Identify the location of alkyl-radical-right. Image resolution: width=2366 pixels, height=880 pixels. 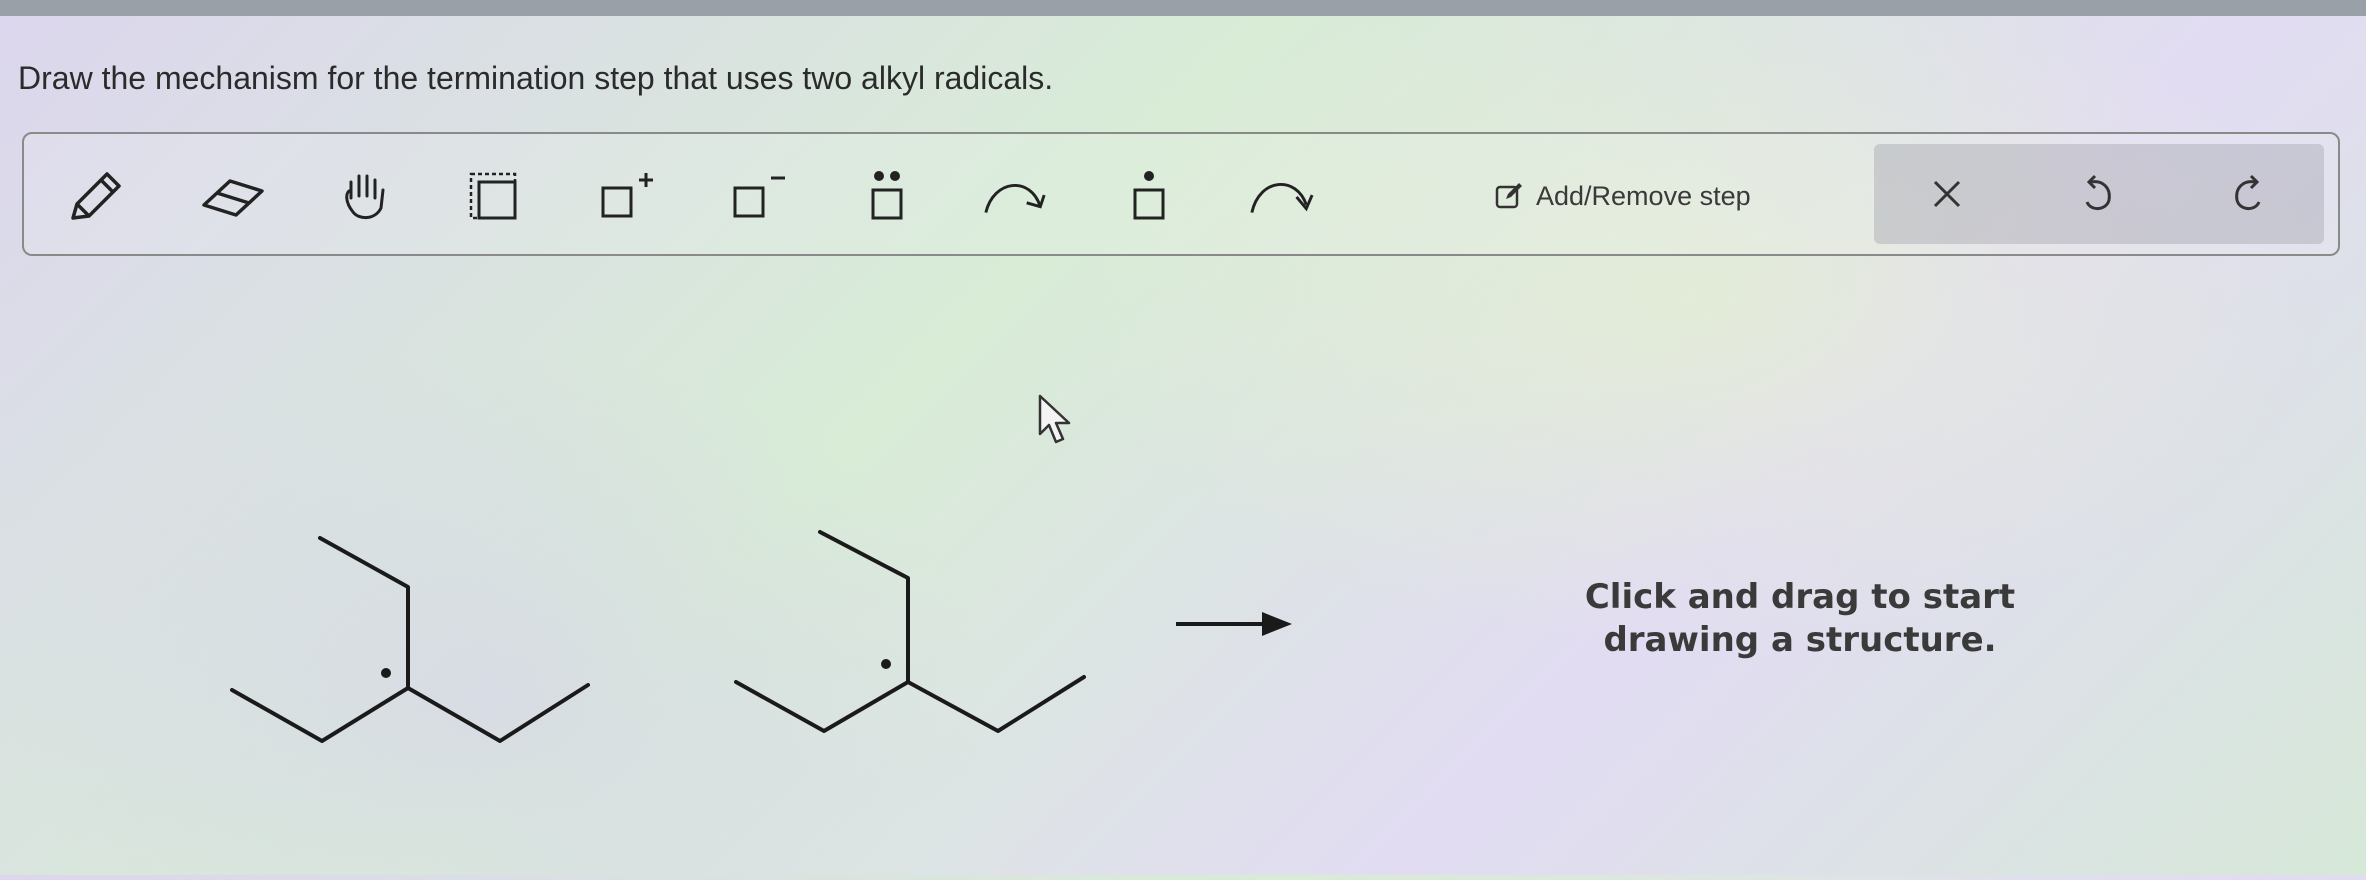
(910, 631).